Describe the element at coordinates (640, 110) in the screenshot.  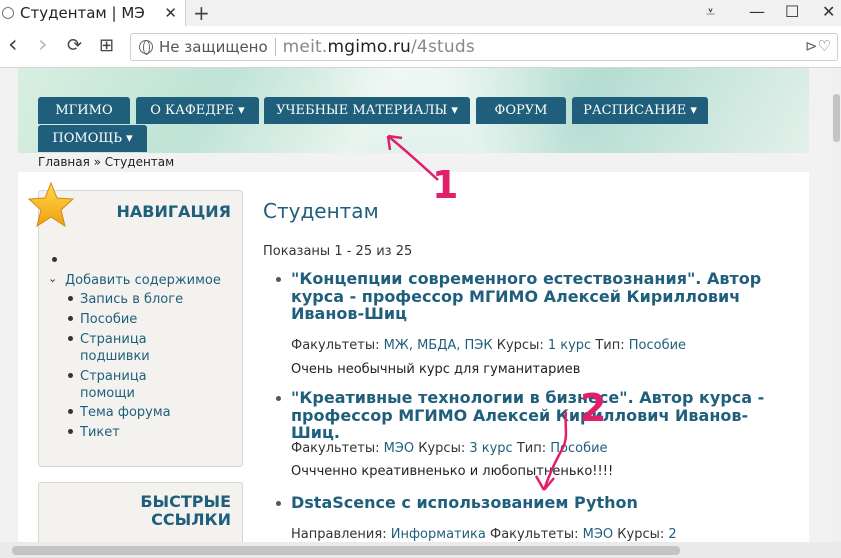
I see `menu-schedule: РАСПИСАНИЕ ▾` at that location.